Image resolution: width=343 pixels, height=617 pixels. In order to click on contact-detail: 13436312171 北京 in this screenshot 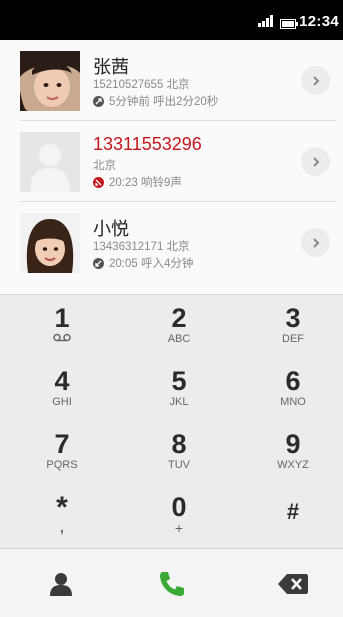, I will do `click(141, 247)`.